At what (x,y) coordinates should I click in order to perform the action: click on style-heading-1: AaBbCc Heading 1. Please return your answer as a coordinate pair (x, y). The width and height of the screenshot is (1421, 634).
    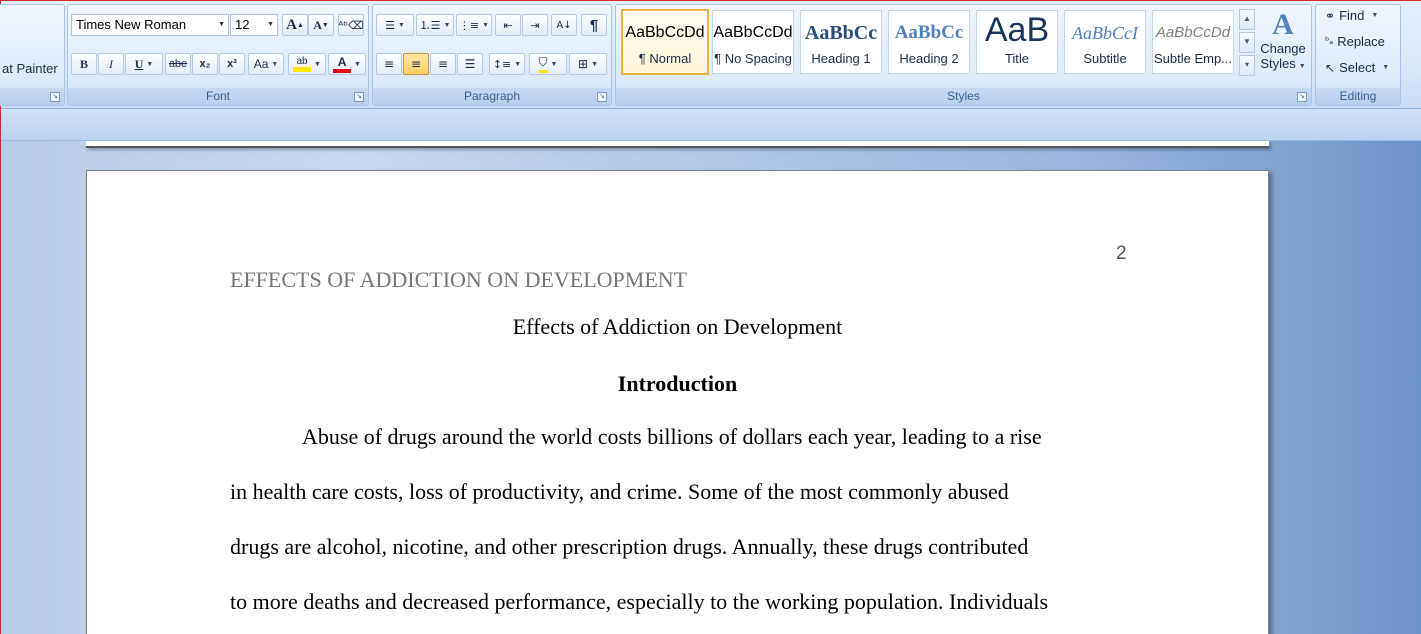
    Looking at the image, I should click on (841, 42).